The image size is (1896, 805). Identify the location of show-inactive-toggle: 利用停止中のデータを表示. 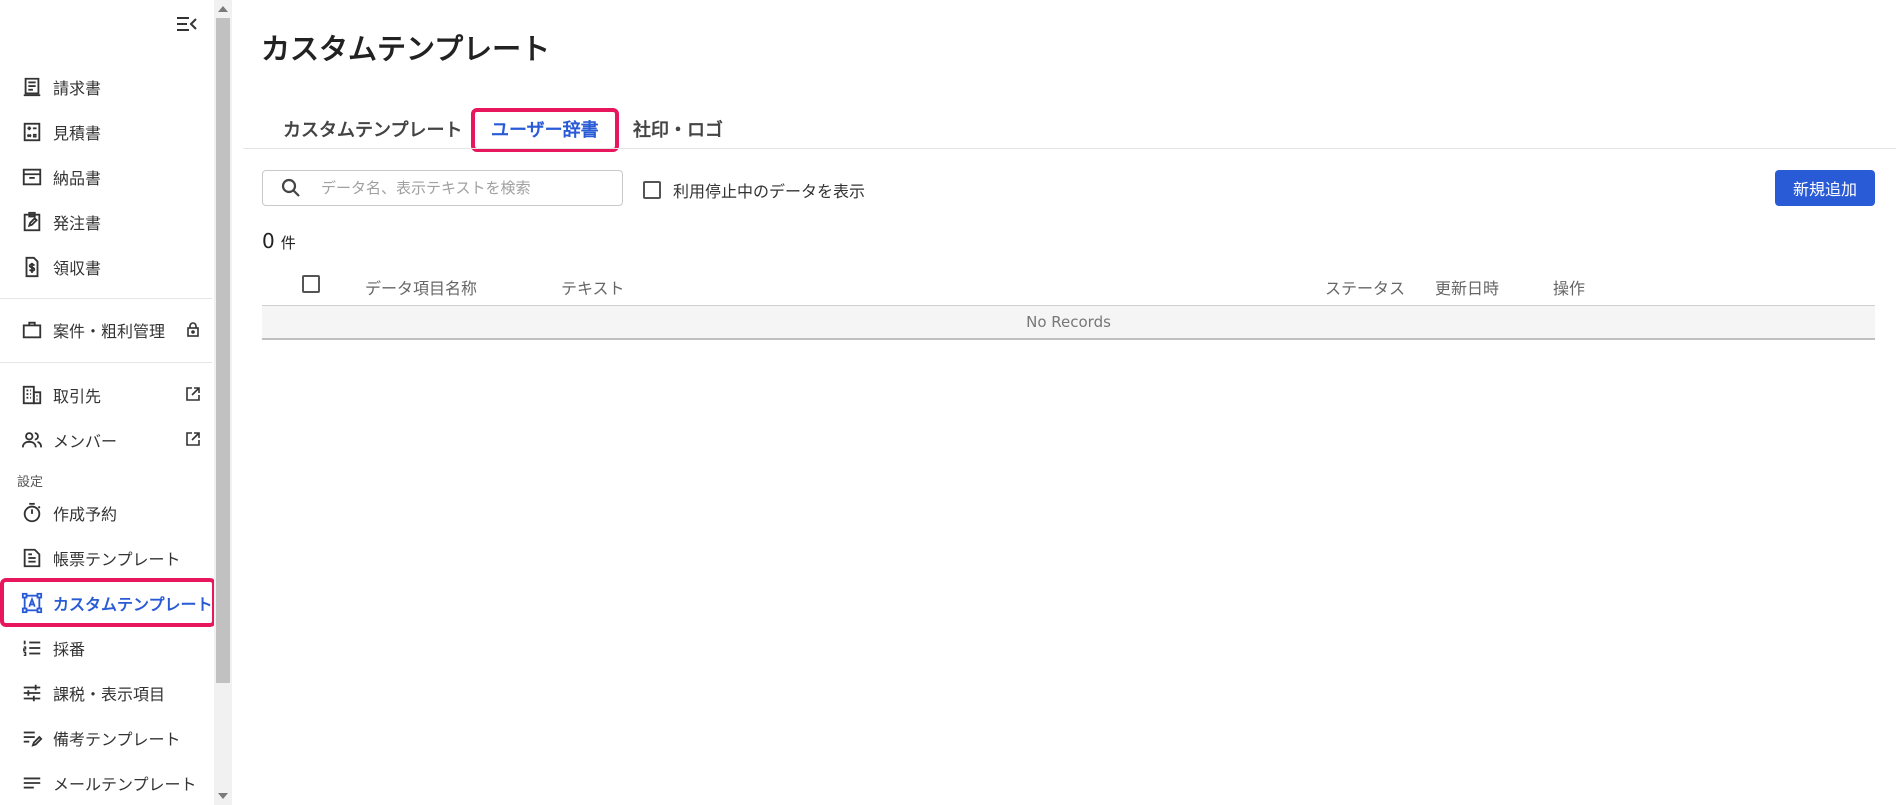
(754, 190).